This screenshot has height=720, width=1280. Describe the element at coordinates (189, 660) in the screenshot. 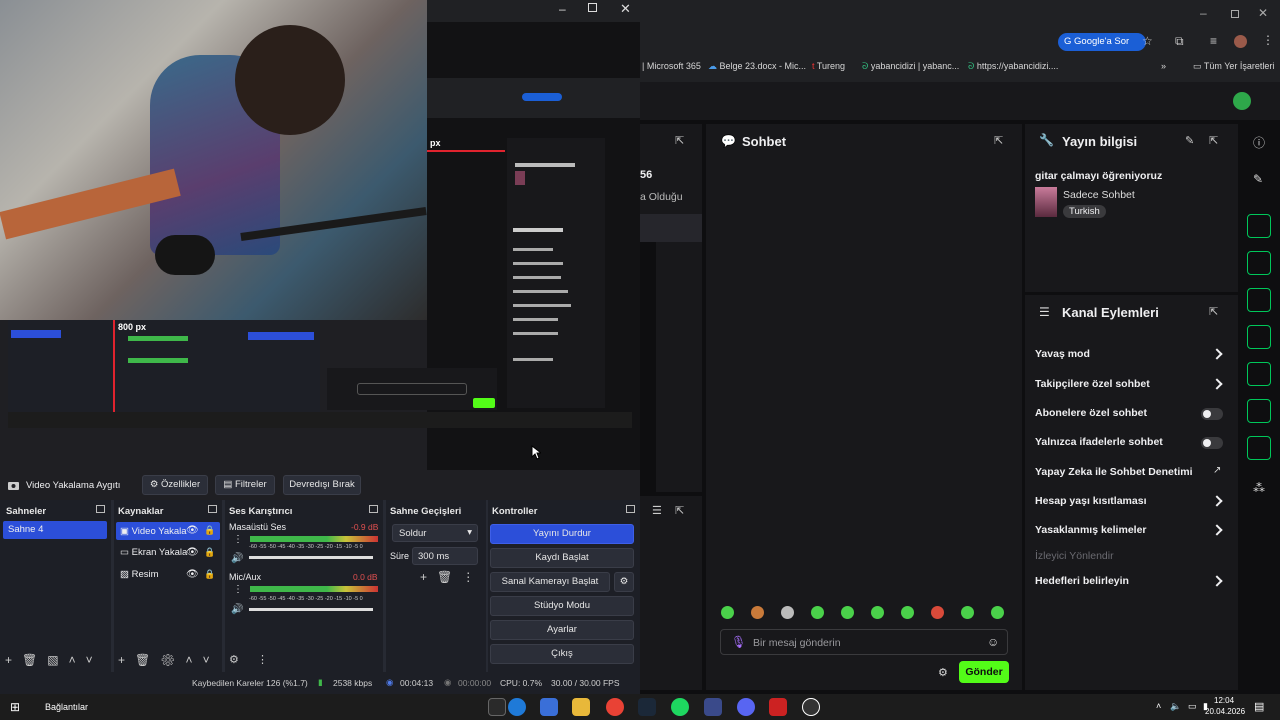

I see `up-icon: ˄` at that location.